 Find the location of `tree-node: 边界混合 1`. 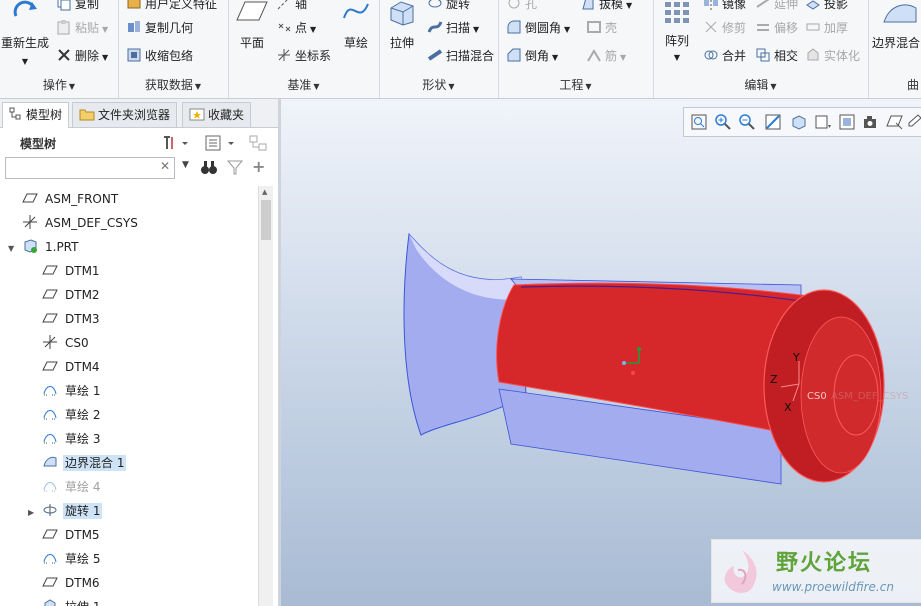

tree-node: 边界混合 1 is located at coordinates (84, 463).